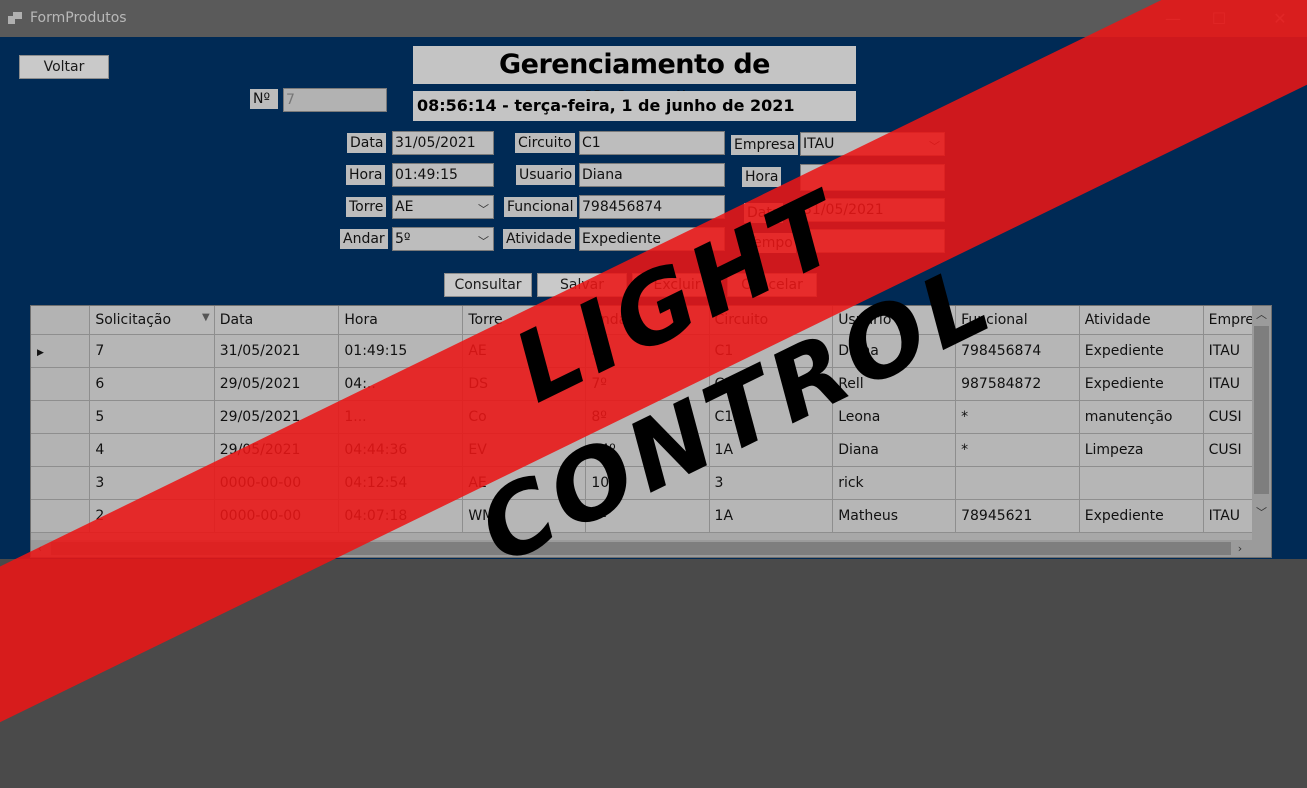 The width and height of the screenshot is (1307, 788). What do you see at coordinates (152, 320) in the screenshot?
I see `column-header: Solicitação ▼` at bounding box center [152, 320].